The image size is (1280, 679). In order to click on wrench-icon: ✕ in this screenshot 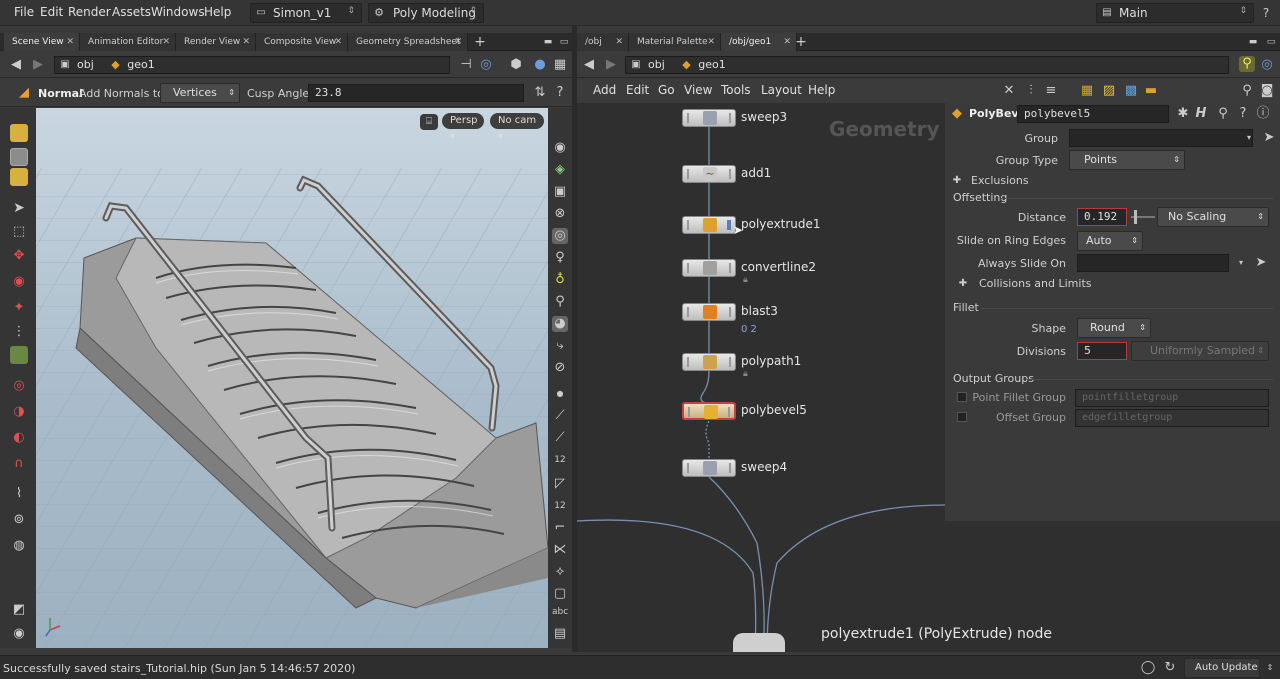, I will do `click(1009, 91)`.